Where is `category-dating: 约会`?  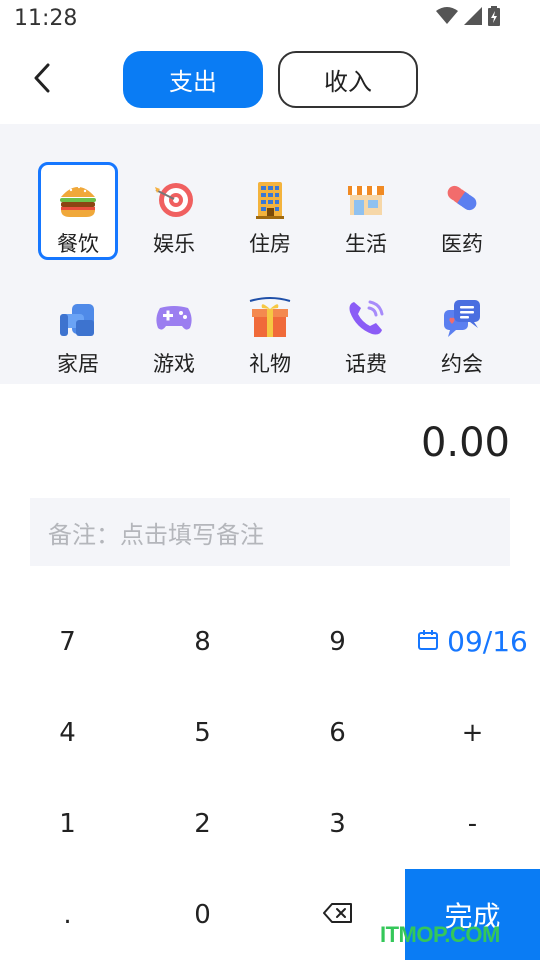
category-dating: 约会 is located at coordinates (462, 331).